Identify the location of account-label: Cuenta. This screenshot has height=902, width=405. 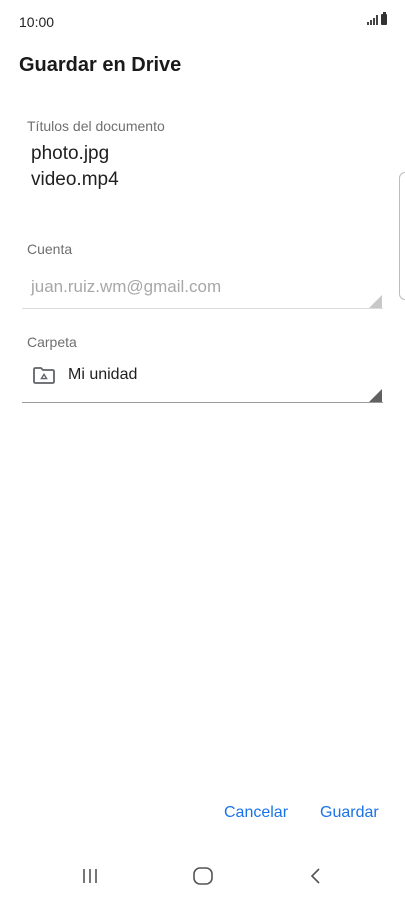
(50, 249).